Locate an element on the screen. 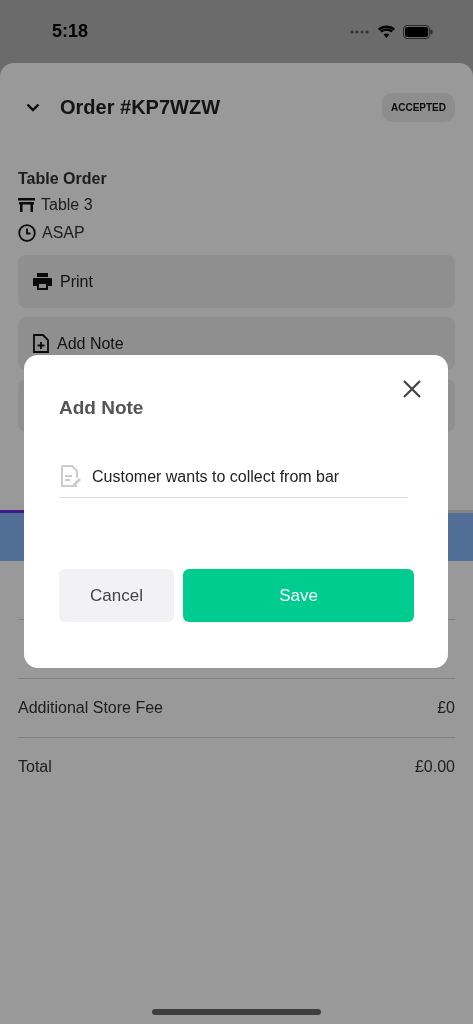 This screenshot has height=1024, width=473. action-button: Print is located at coordinates (236, 281).